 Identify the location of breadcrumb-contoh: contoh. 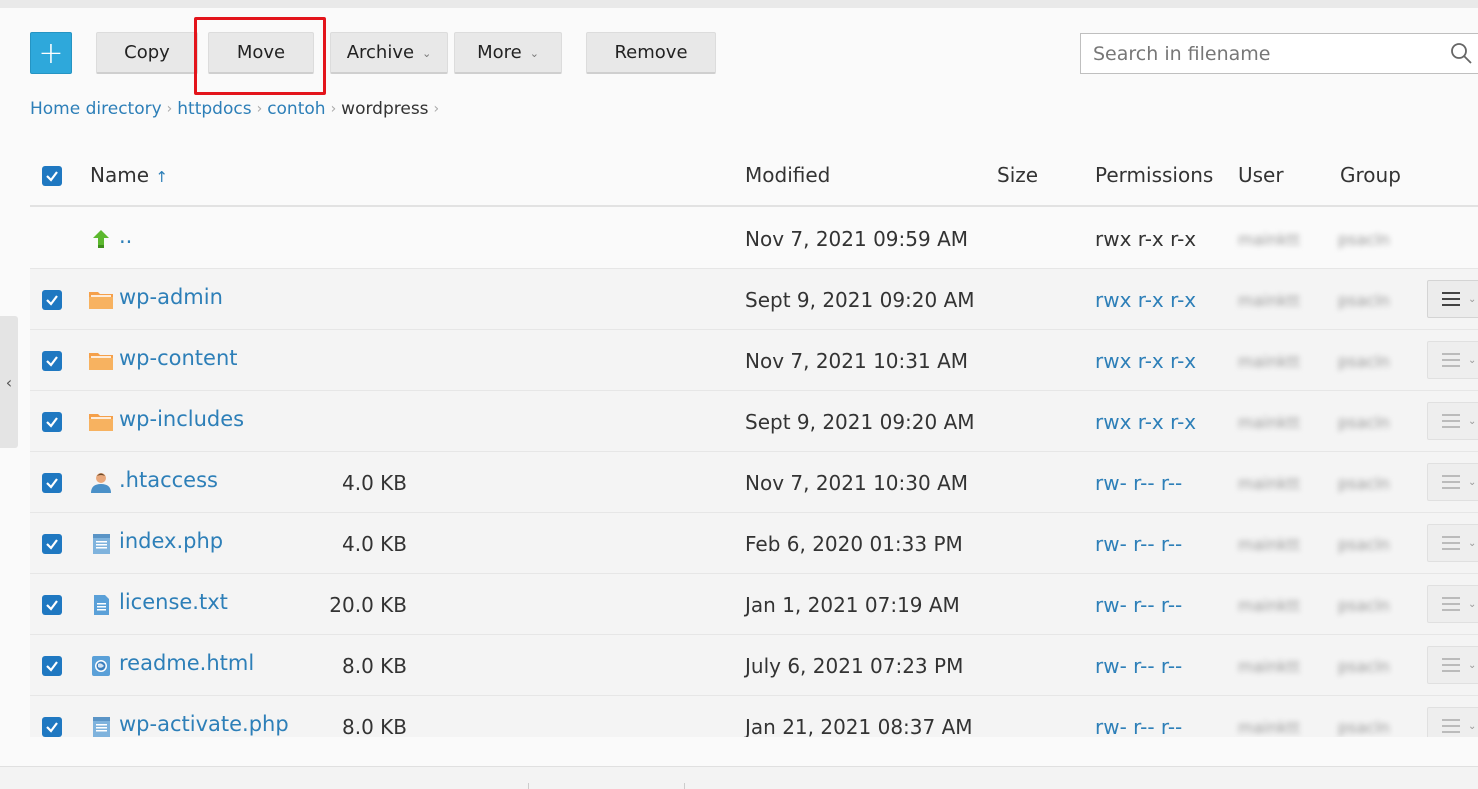
(296, 109).